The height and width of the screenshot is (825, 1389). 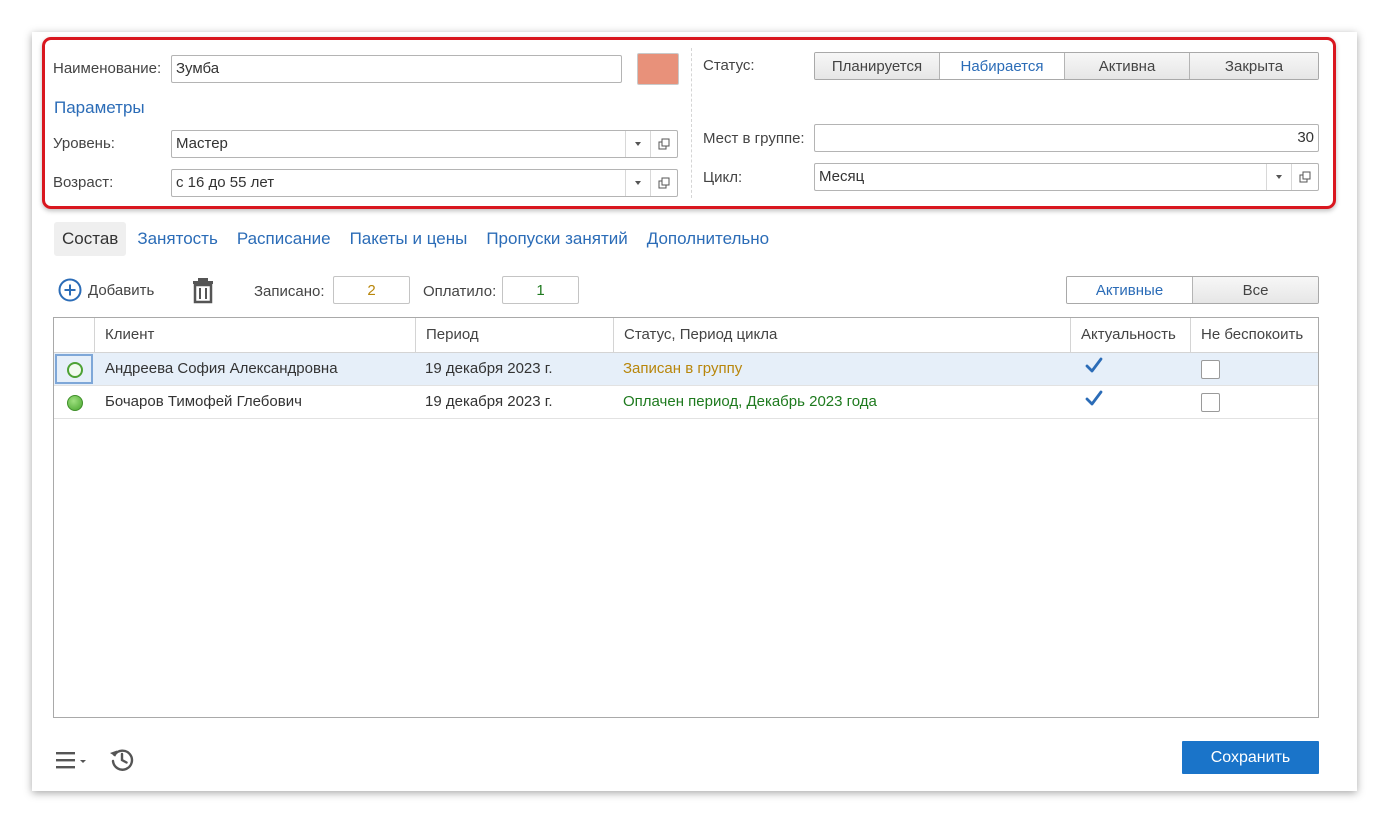 What do you see at coordinates (1066, 177) in the screenshot?
I see `cycle-select: Месяц` at bounding box center [1066, 177].